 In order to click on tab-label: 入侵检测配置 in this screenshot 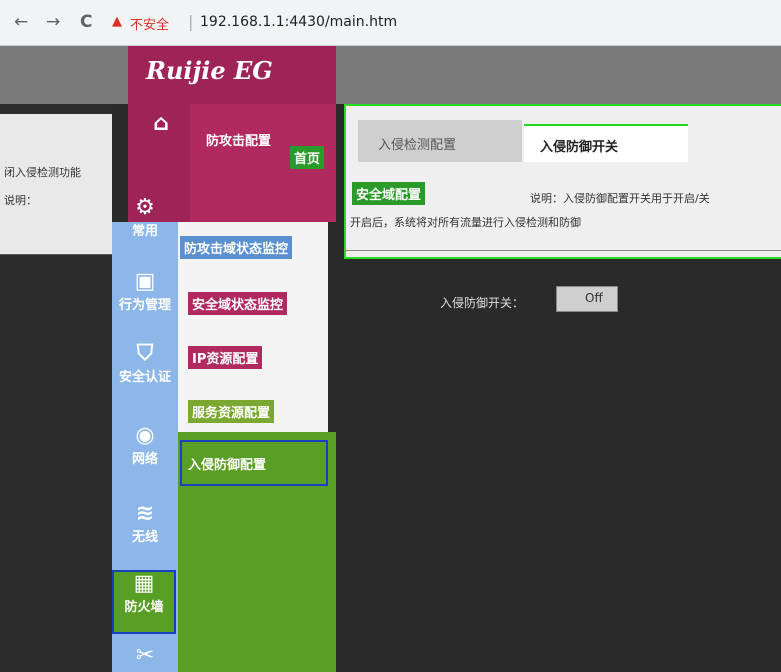, I will do `click(417, 145)`.